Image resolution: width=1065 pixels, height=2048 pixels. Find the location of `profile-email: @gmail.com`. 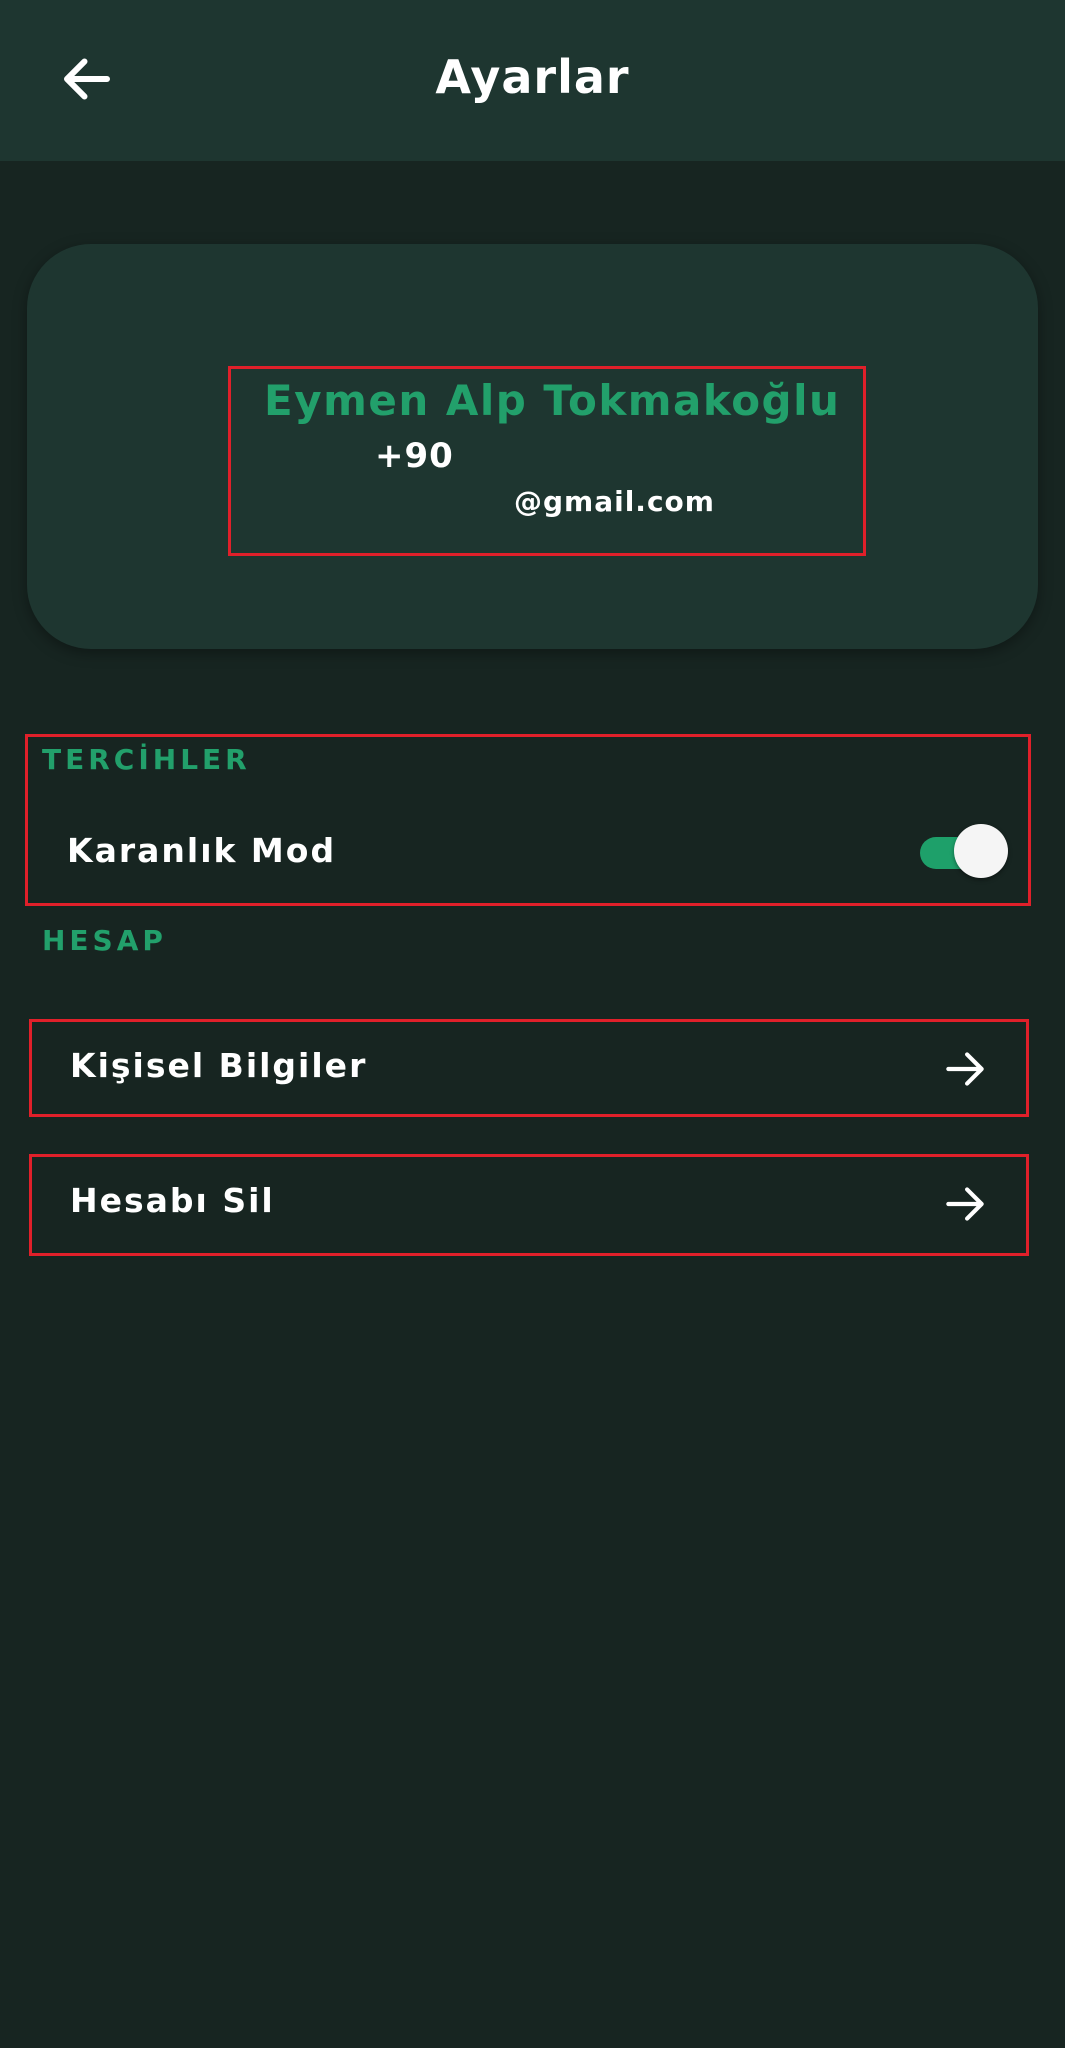

profile-email: @gmail.com is located at coordinates (614, 501).